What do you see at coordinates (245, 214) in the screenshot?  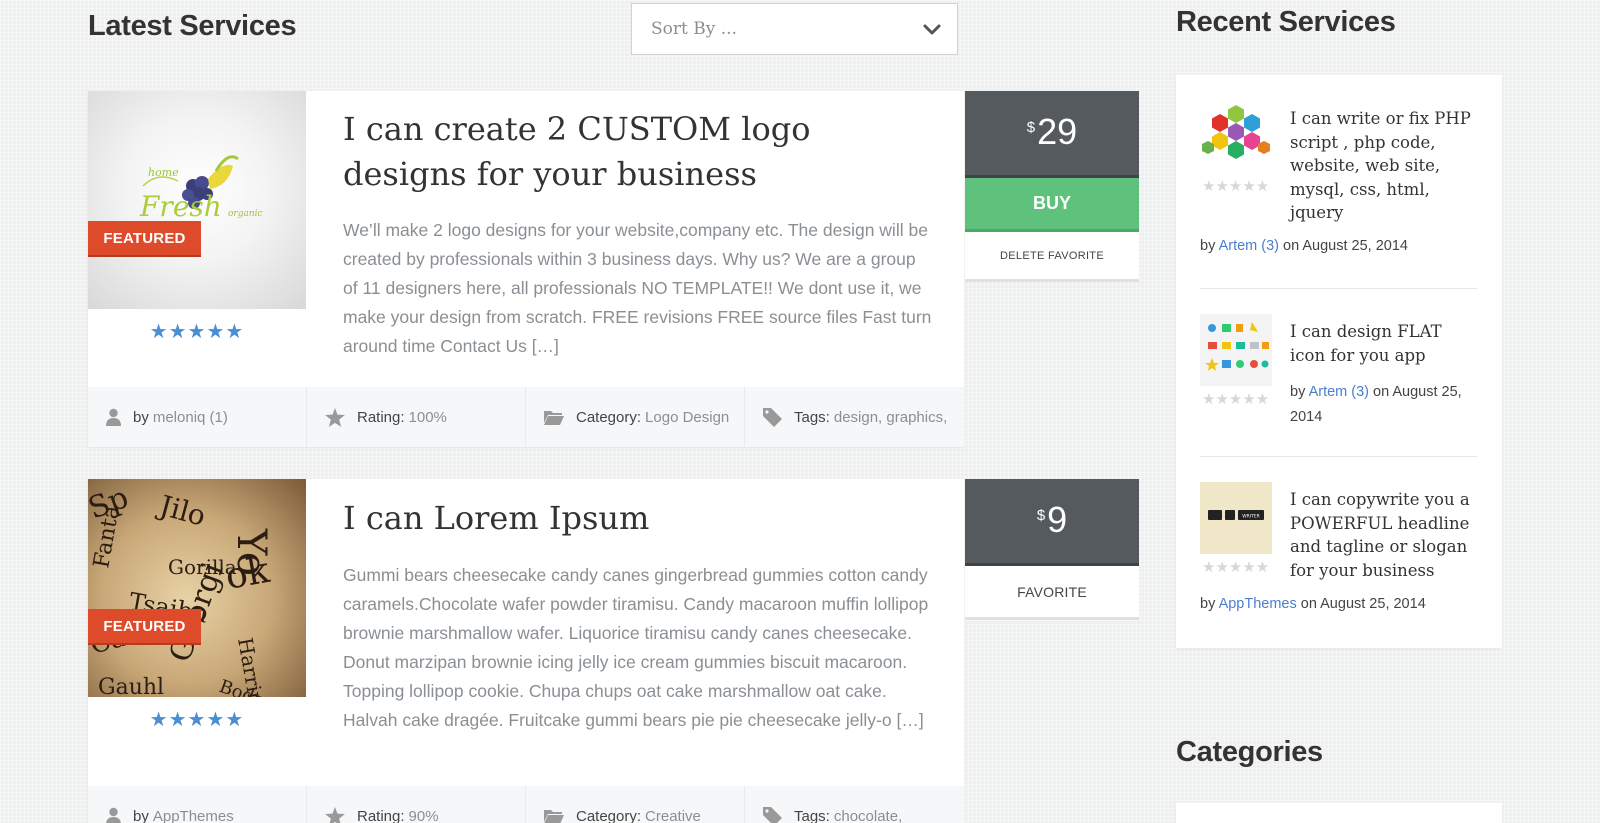 I see `svg-text: organic` at bounding box center [245, 214].